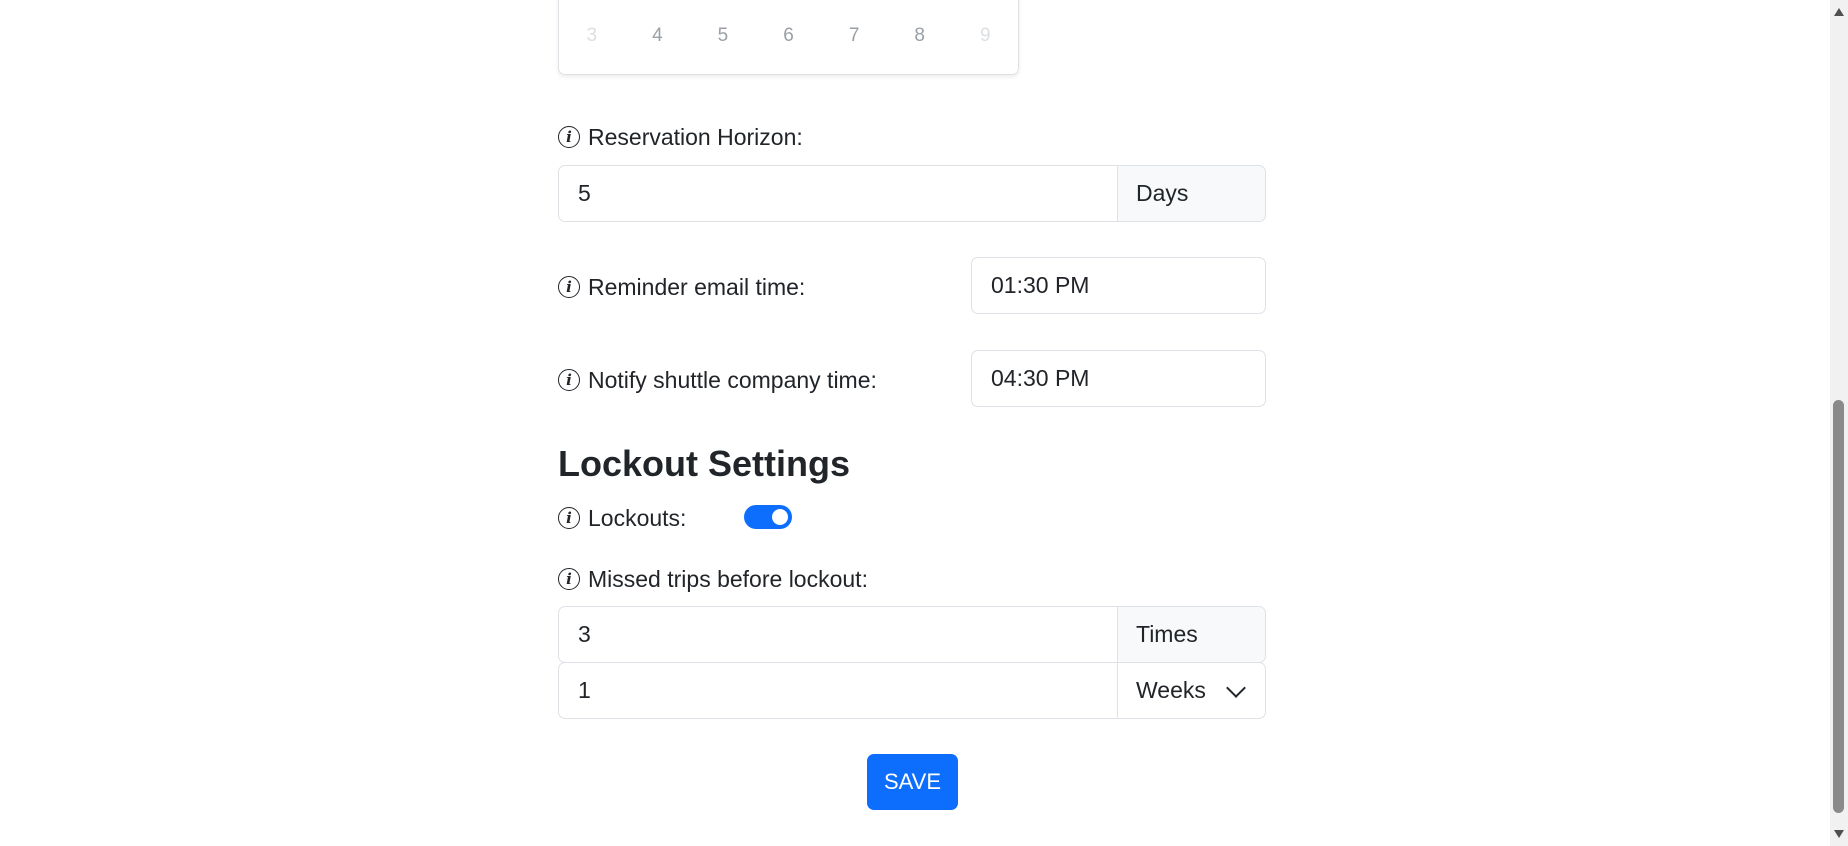 The image size is (1848, 846). What do you see at coordinates (1192, 634) in the screenshot?
I see `missed-trips-unit: Times` at bounding box center [1192, 634].